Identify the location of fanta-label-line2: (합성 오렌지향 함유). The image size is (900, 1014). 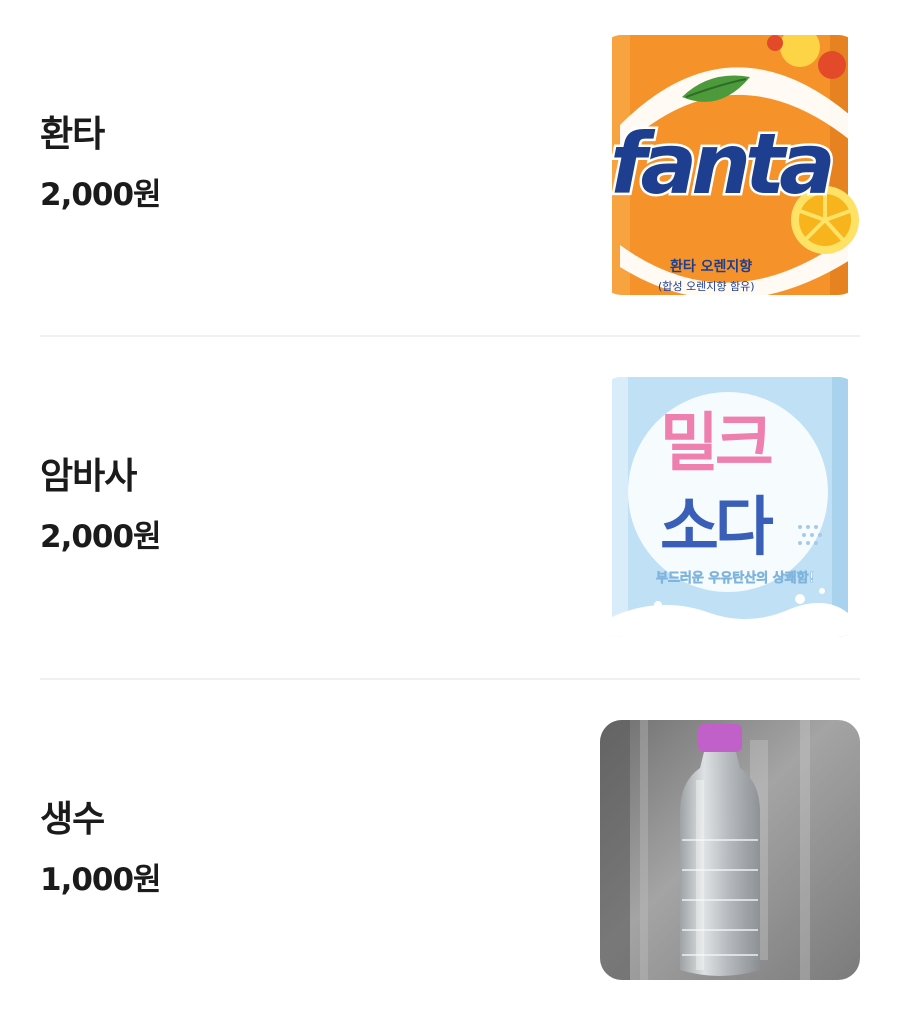
(706, 286).